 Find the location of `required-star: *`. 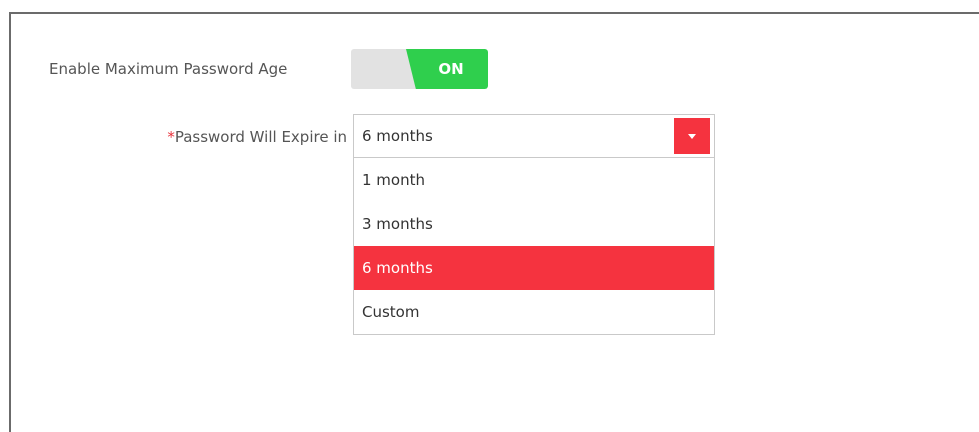

required-star: * is located at coordinates (171, 137).